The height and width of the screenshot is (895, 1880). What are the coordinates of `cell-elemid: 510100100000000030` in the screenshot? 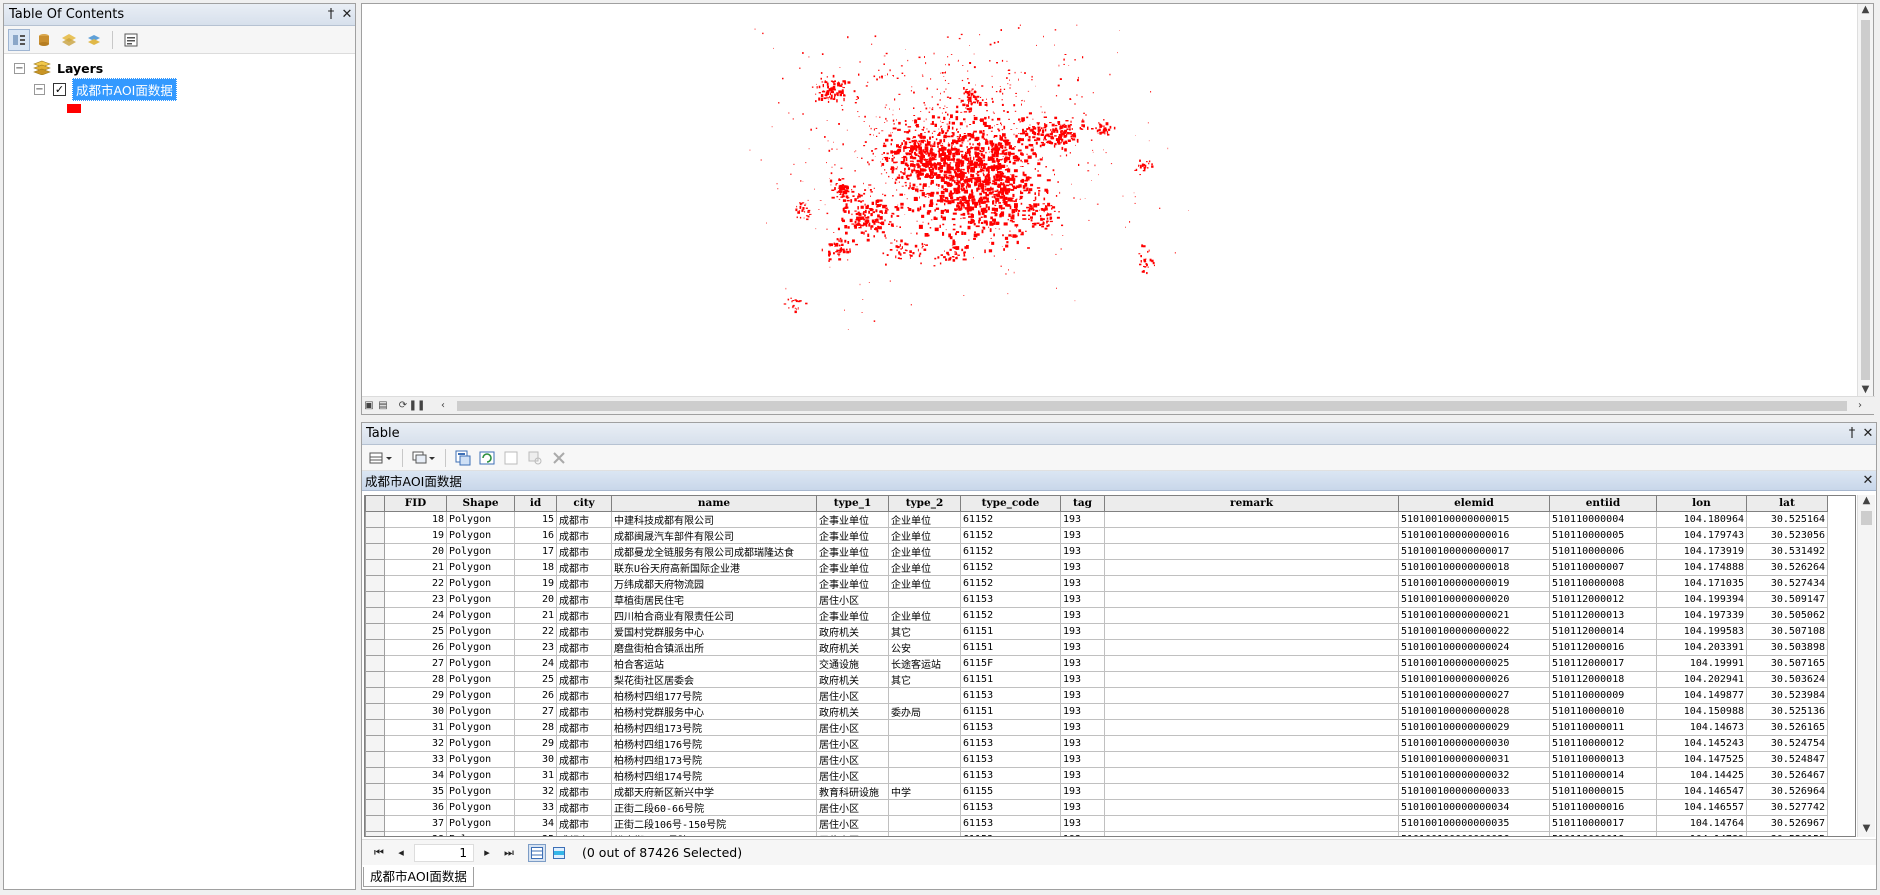 It's located at (1474, 743).